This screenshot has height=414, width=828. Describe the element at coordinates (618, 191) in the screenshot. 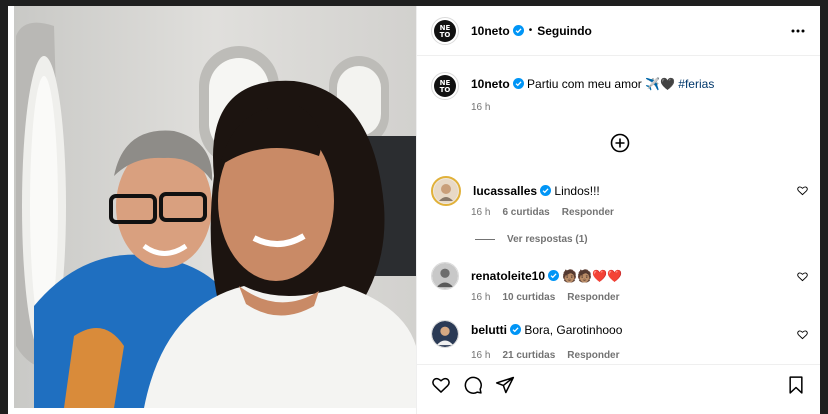

I see `comment-item: lucassalles Lindos!!!` at that location.